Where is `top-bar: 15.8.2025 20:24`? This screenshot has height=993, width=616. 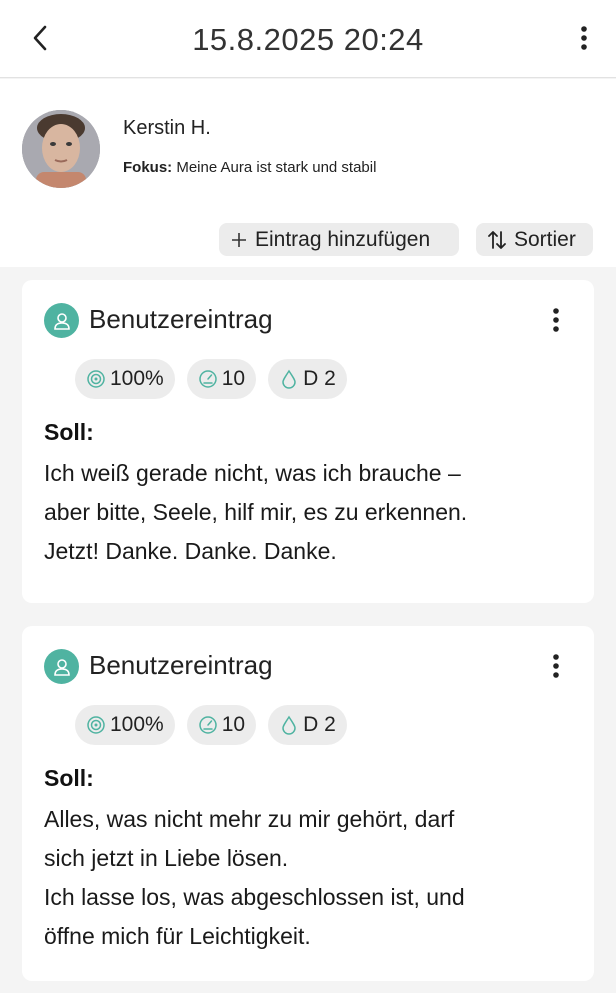 top-bar: 15.8.2025 20:24 is located at coordinates (308, 39).